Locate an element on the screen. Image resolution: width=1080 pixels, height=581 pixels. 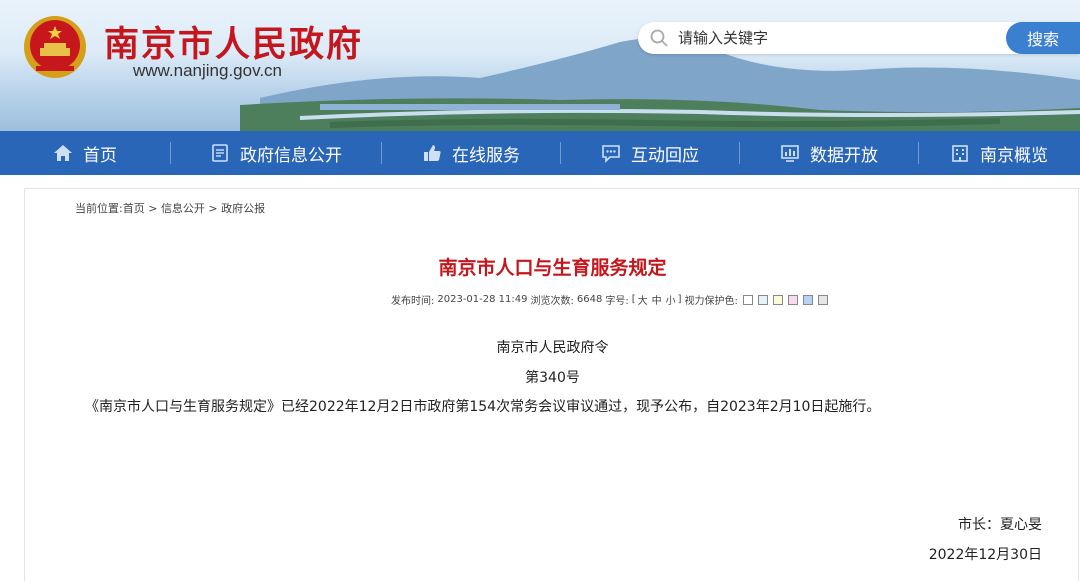
order-issuer: 南京市人民政府令 is located at coordinates (552, 348).